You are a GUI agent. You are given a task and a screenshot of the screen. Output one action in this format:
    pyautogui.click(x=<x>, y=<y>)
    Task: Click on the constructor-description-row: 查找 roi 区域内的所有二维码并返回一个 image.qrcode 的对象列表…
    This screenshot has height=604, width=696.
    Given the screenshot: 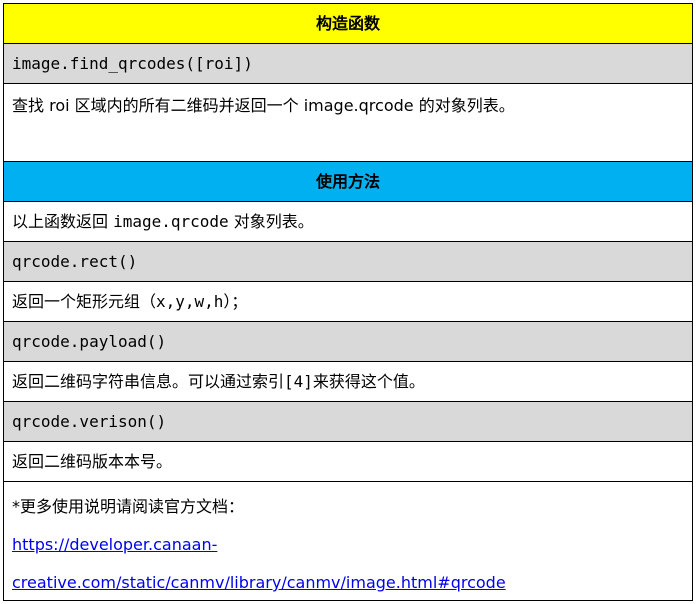 What is the action you would take?
    pyautogui.click(x=348, y=123)
    